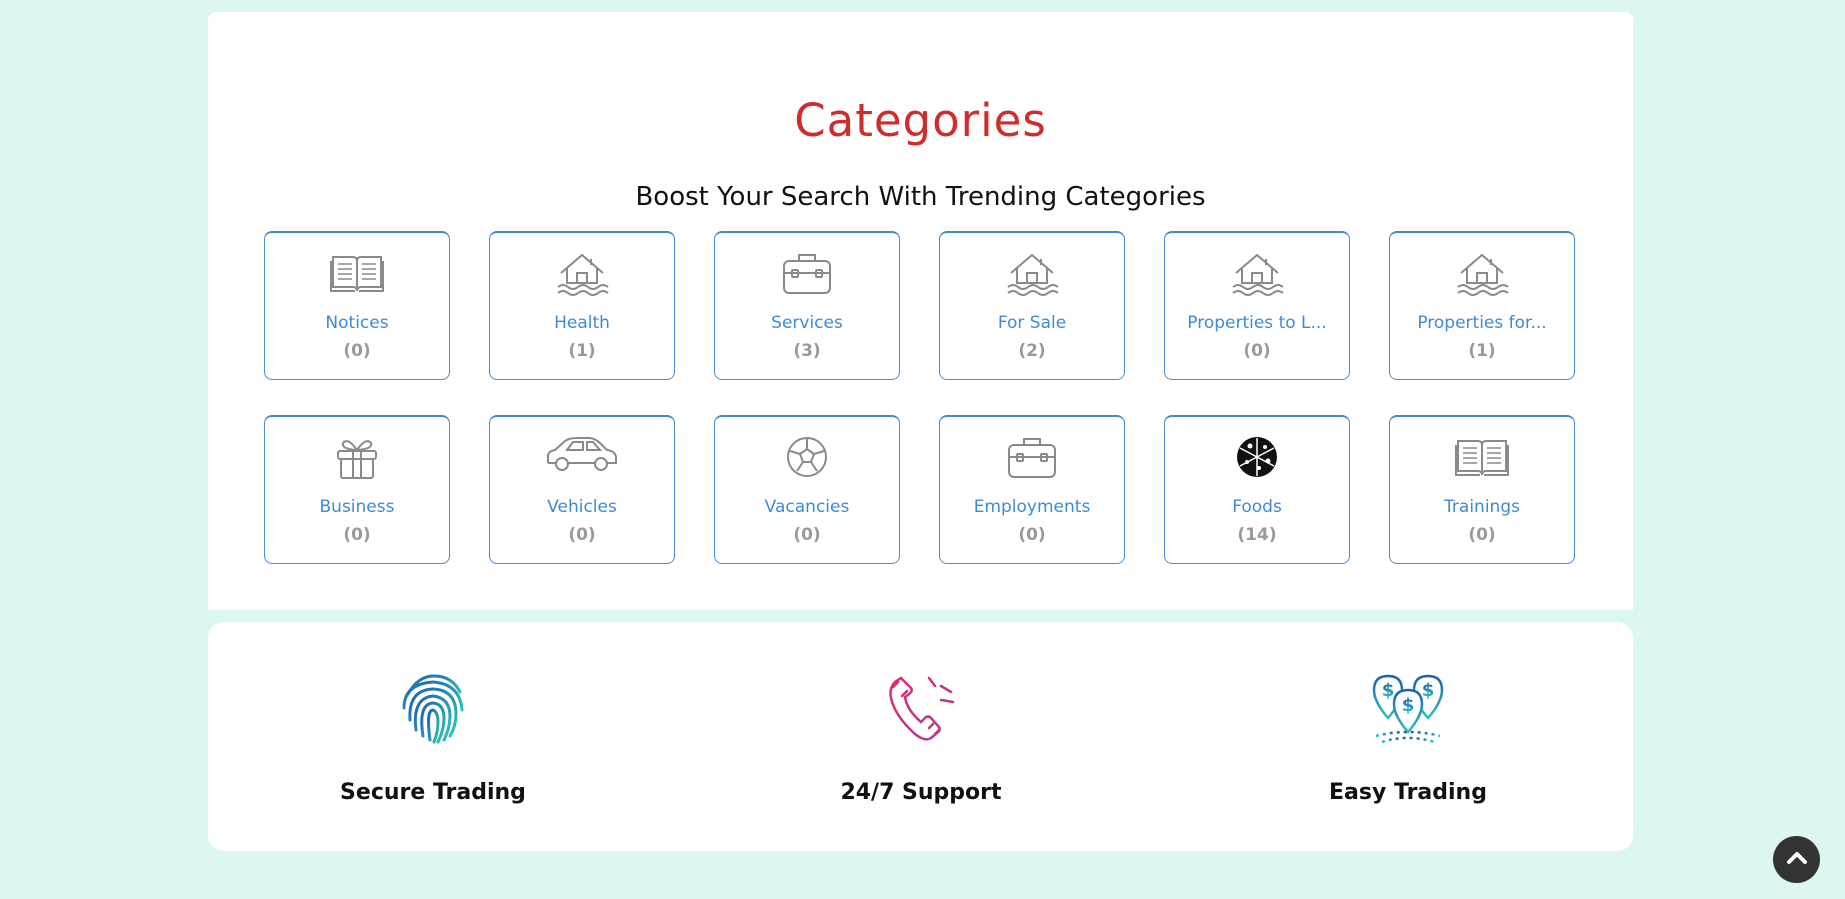 The height and width of the screenshot is (899, 1845). Describe the element at coordinates (1032, 351) in the screenshot. I see `category-count: (2)` at that location.